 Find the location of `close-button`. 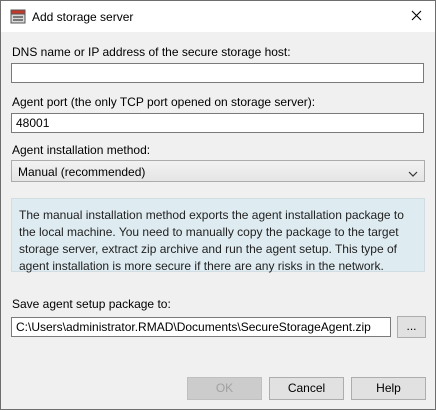

close-button is located at coordinates (416, 17).